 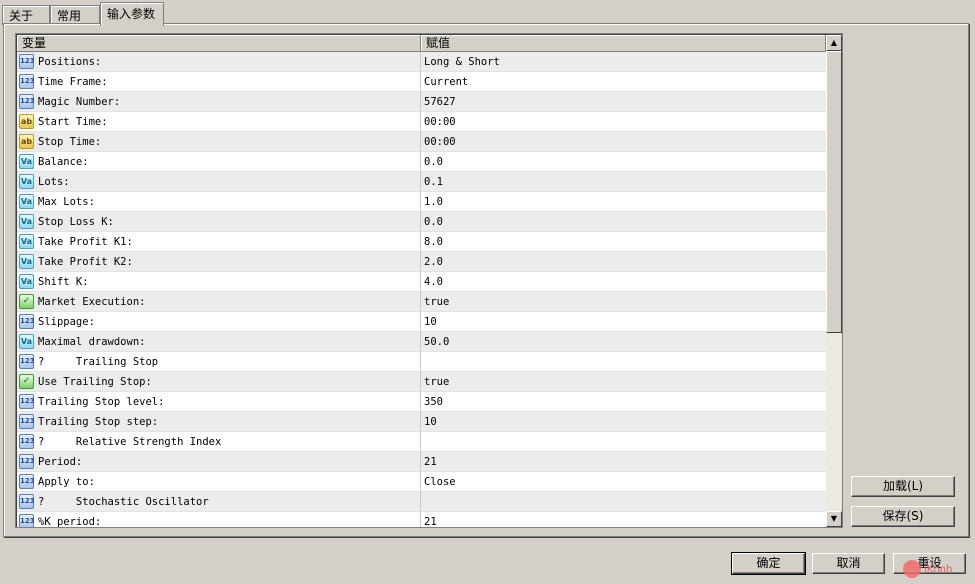 I want to click on parameter-name: Max Lots:, so click(x=66, y=201).